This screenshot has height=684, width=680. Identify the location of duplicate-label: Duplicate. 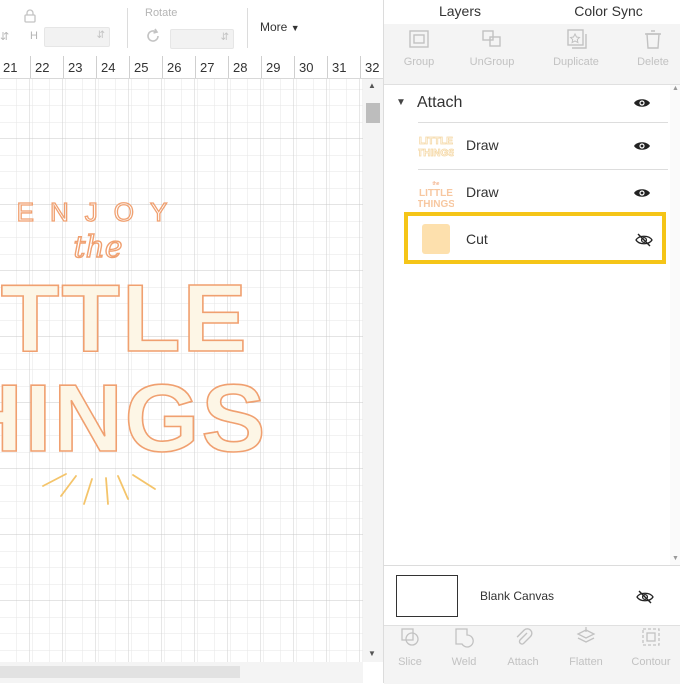
(576, 62).